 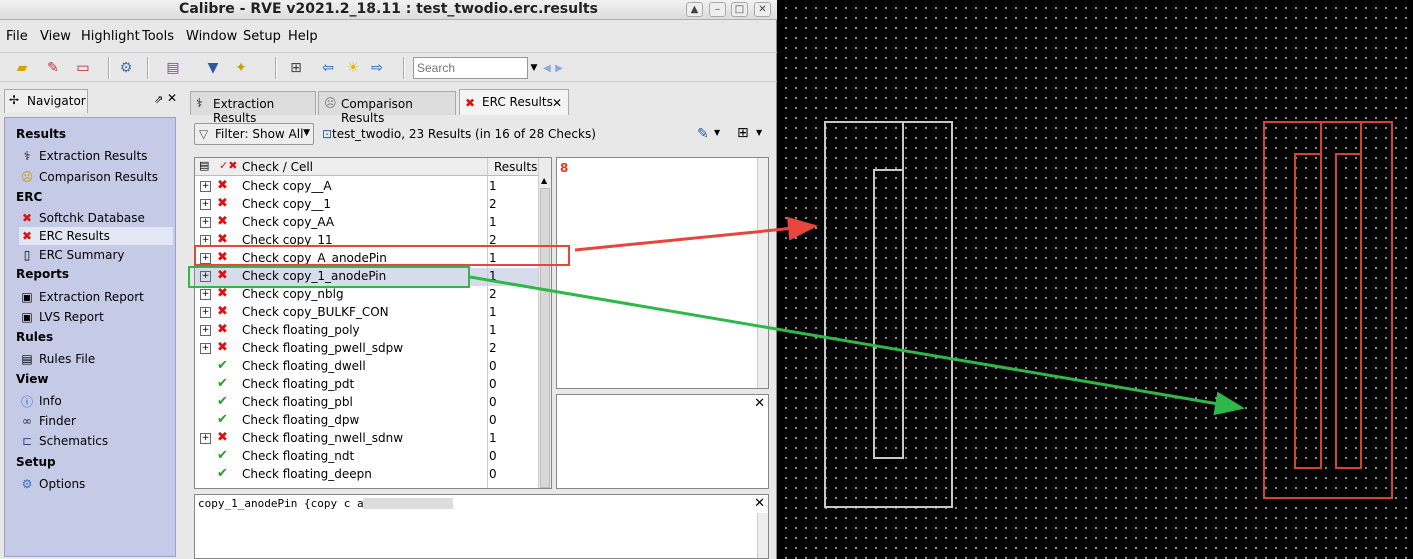 I want to click on close-navigator-icon: ✕, so click(x=172, y=98).